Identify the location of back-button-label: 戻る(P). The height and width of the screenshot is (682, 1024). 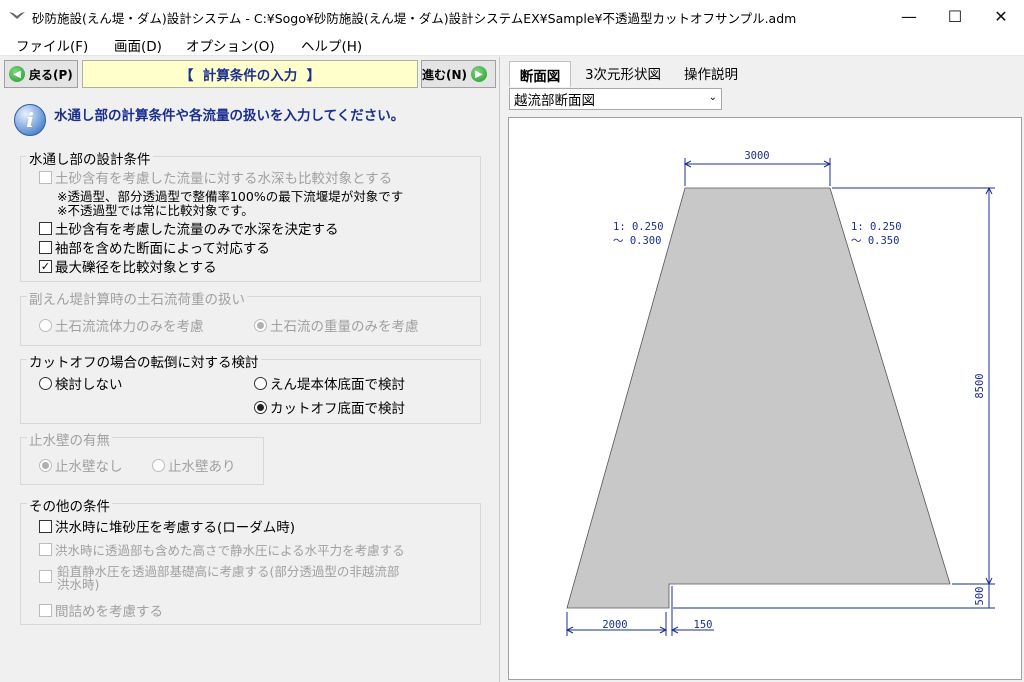
(51, 74).